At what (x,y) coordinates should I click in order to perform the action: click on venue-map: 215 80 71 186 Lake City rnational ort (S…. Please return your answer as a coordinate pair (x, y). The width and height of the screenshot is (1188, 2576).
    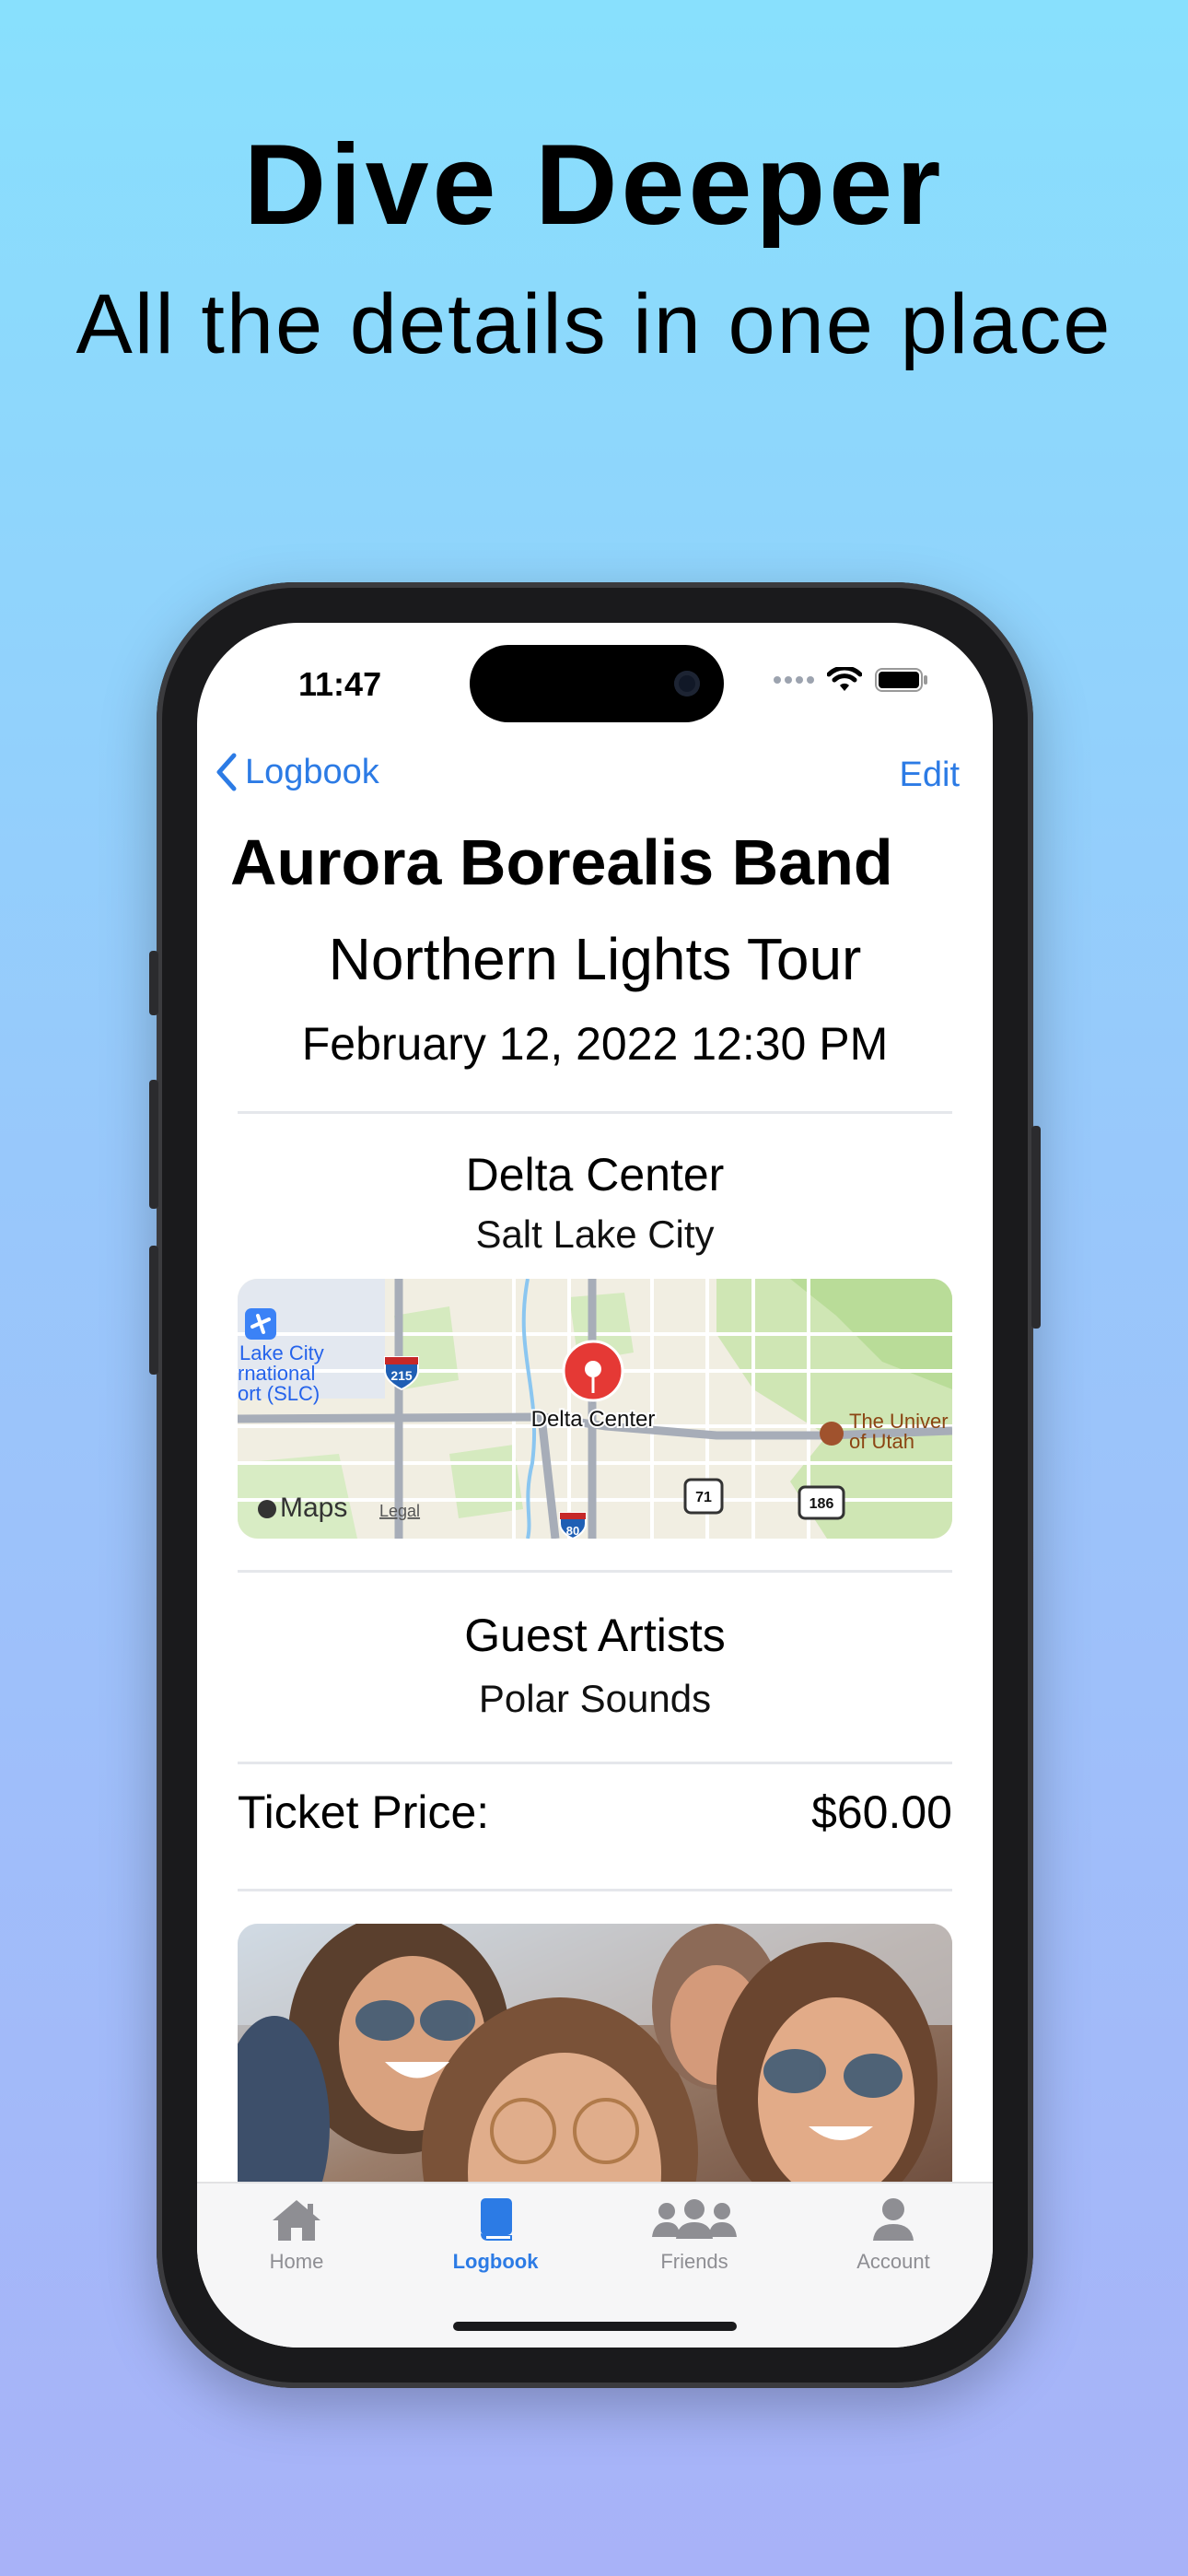
    Looking at the image, I should click on (595, 1409).